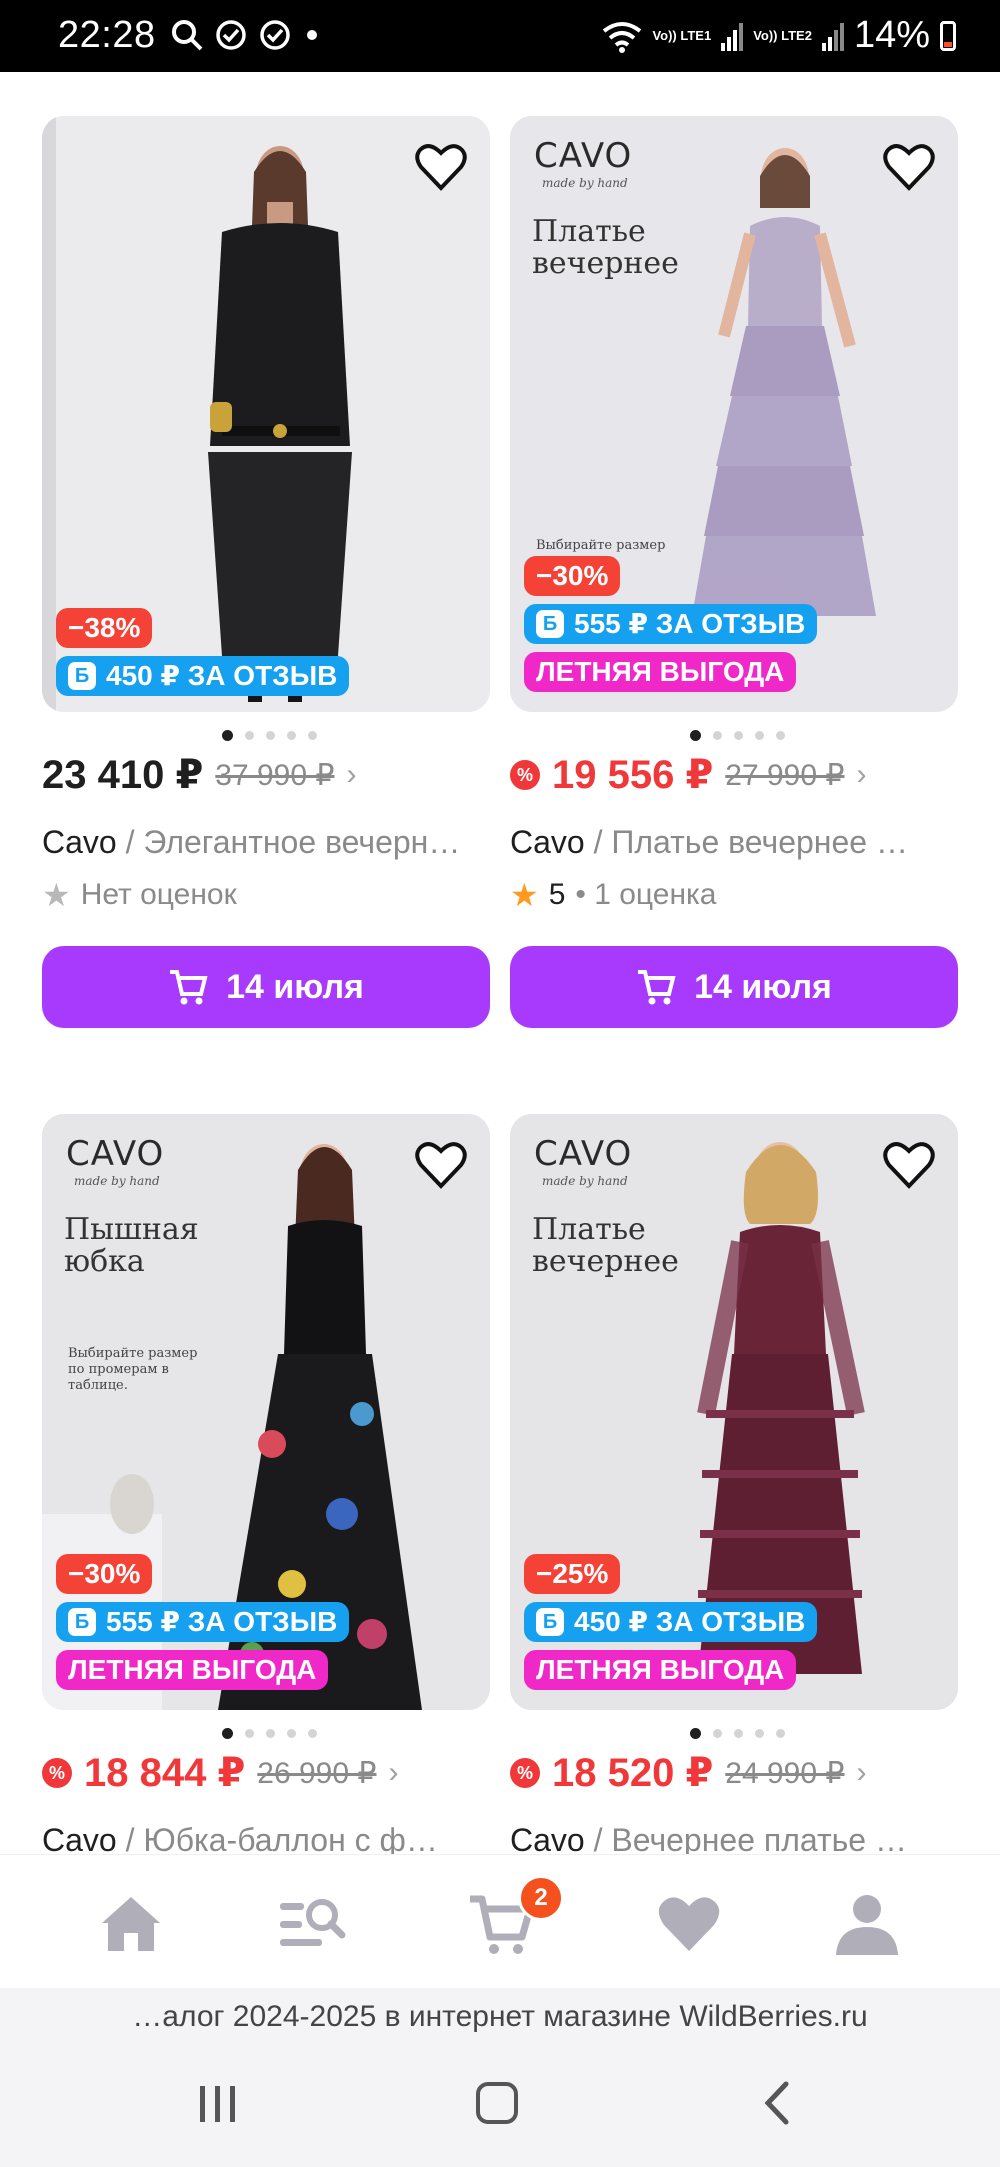 This screenshot has height=2167, width=1000. What do you see at coordinates (601, 545) in the screenshot?
I see `image-note: Выбирайте размер` at bounding box center [601, 545].